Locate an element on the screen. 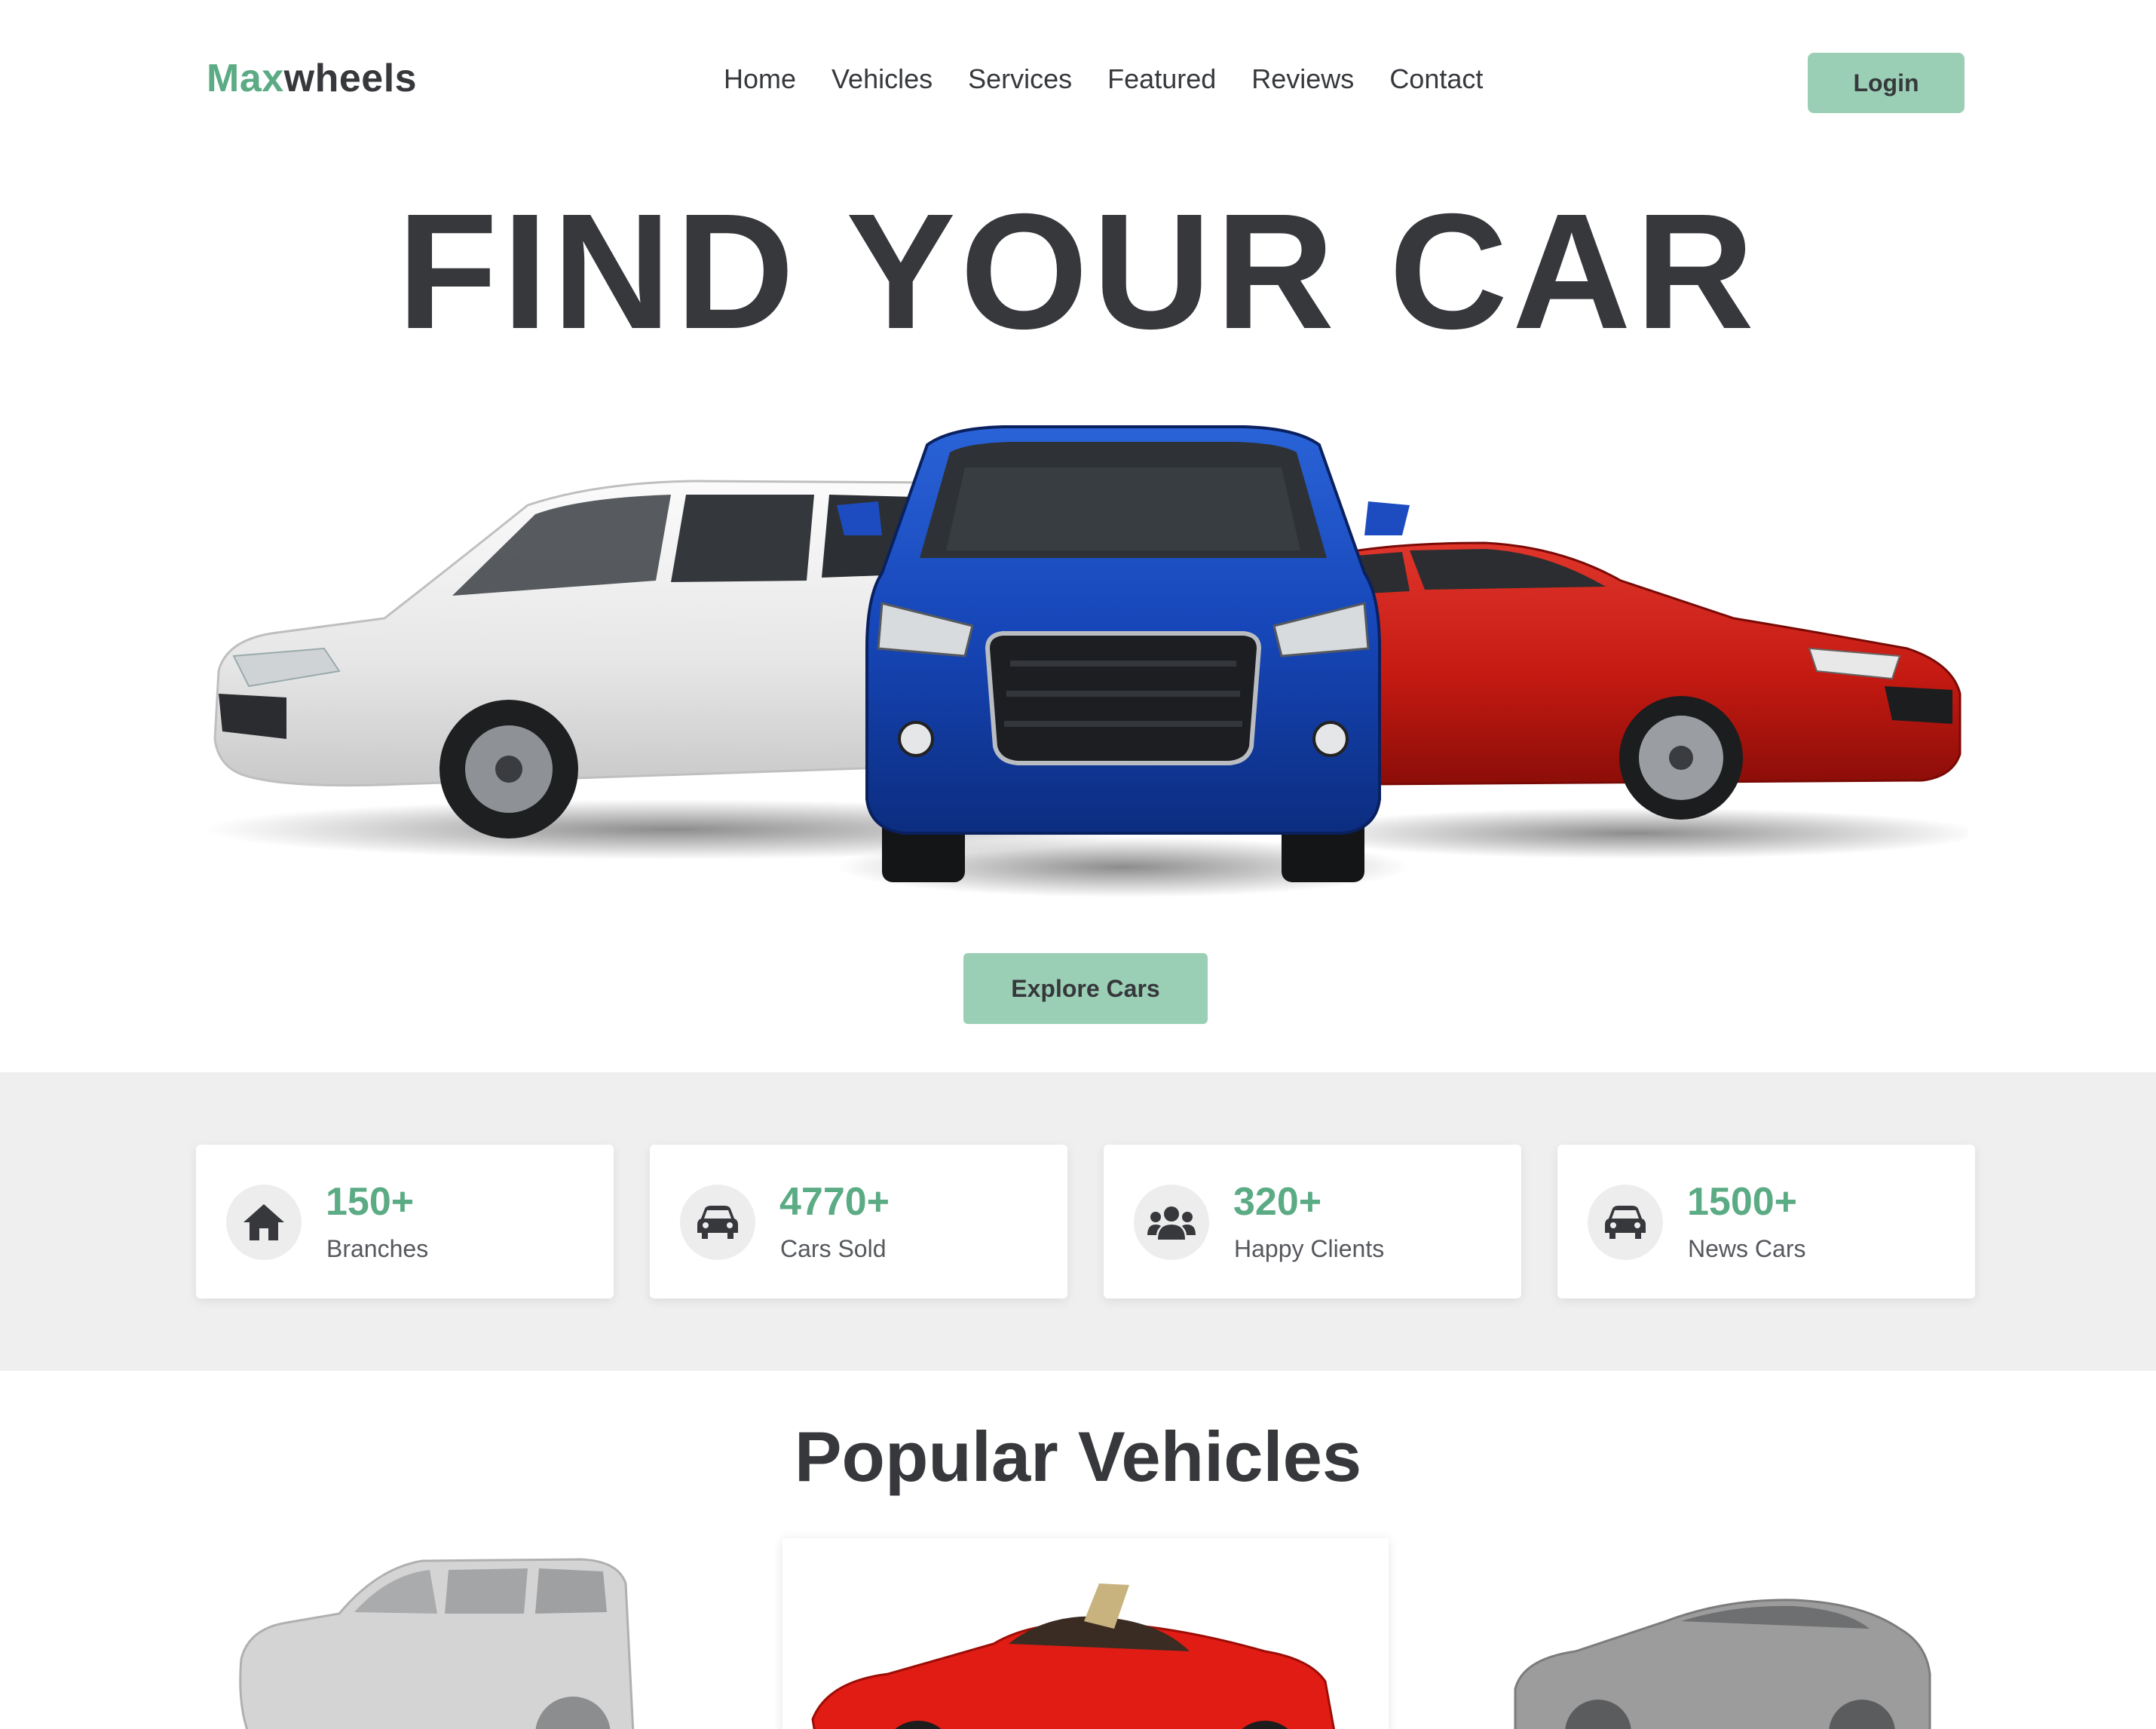 The image size is (2156, 1729). nav-contact: Contact is located at coordinates (1436, 79).